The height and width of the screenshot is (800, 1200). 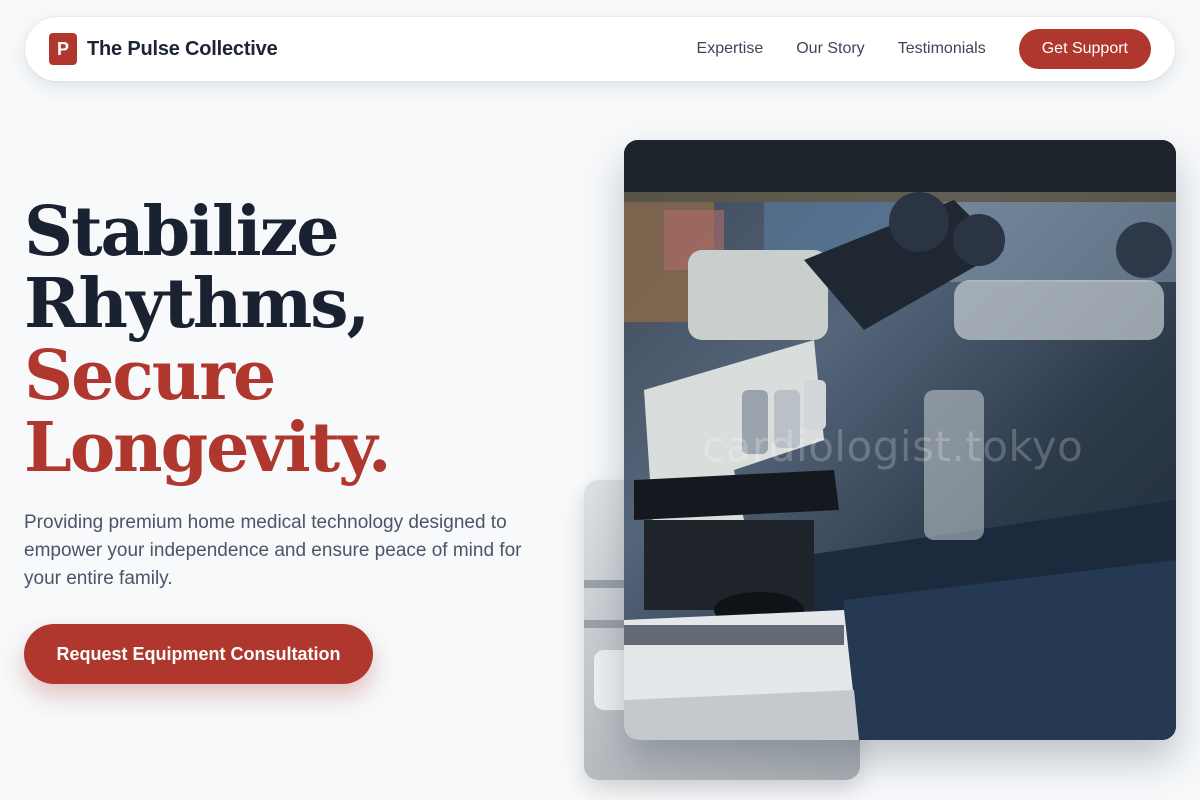 I want to click on nav-link-our-story: Our Story, so click(x=830, y=49).